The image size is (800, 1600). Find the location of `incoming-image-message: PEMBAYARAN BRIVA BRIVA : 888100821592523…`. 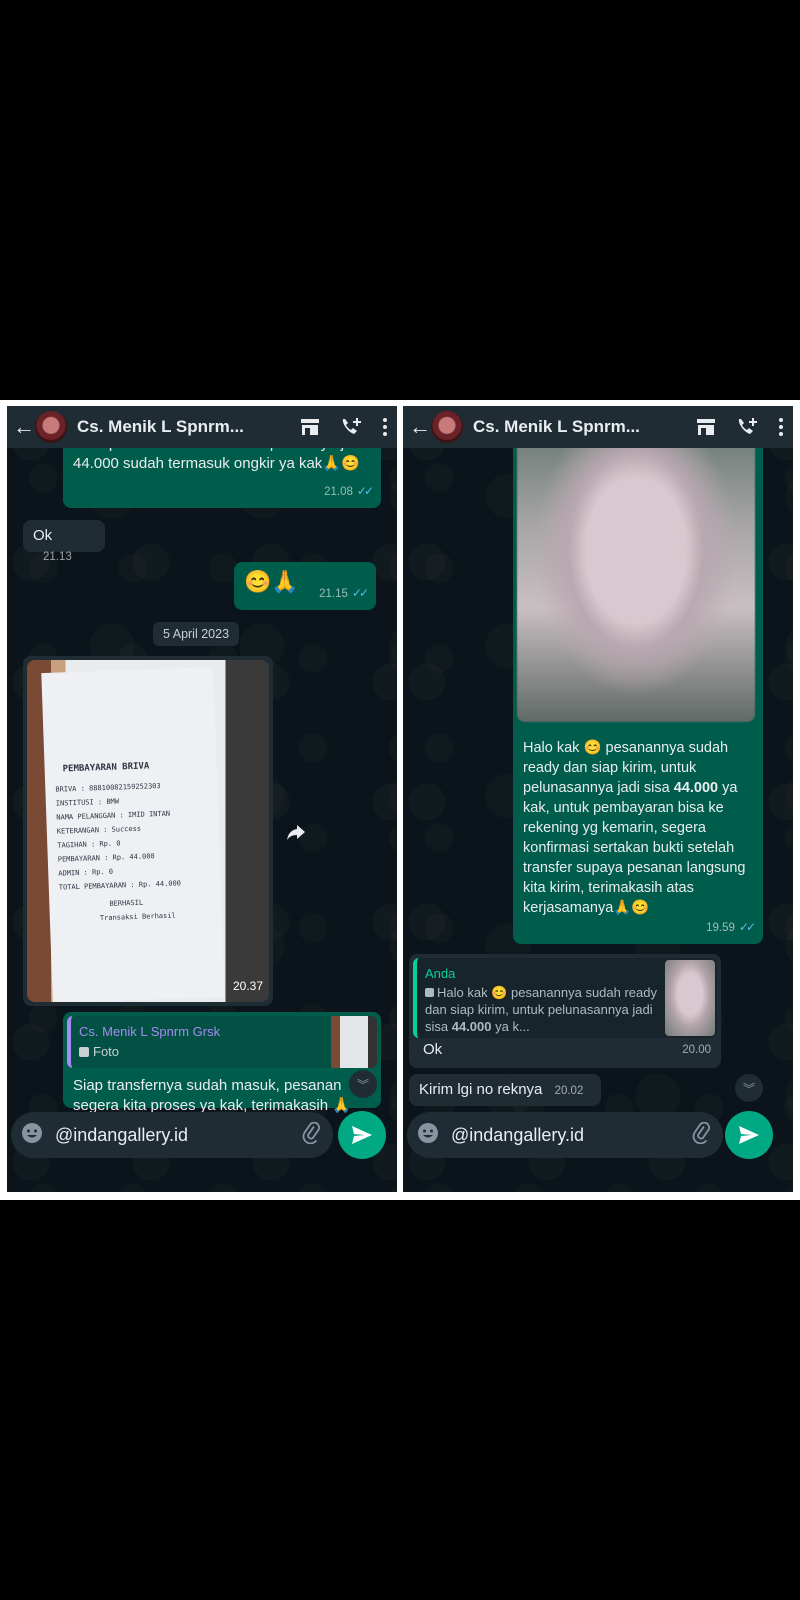

incoming-image-message: PEMBAYARAN BRIVA BRIVA : 888100821592523… is located at coordinates (148, 831).